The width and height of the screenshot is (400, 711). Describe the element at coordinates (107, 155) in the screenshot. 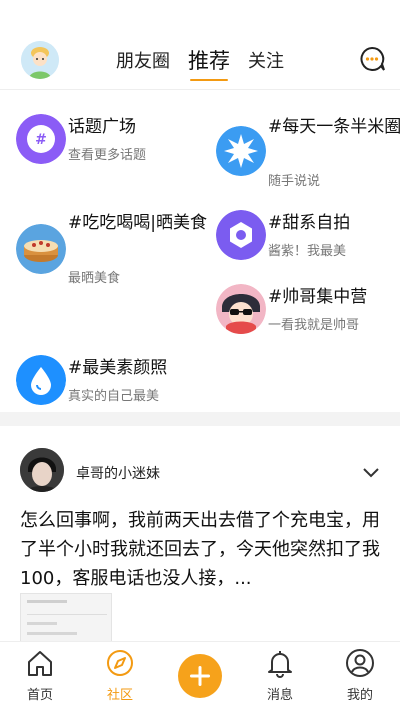

I see `topic-subtitle: 查看更多话题` at that location.